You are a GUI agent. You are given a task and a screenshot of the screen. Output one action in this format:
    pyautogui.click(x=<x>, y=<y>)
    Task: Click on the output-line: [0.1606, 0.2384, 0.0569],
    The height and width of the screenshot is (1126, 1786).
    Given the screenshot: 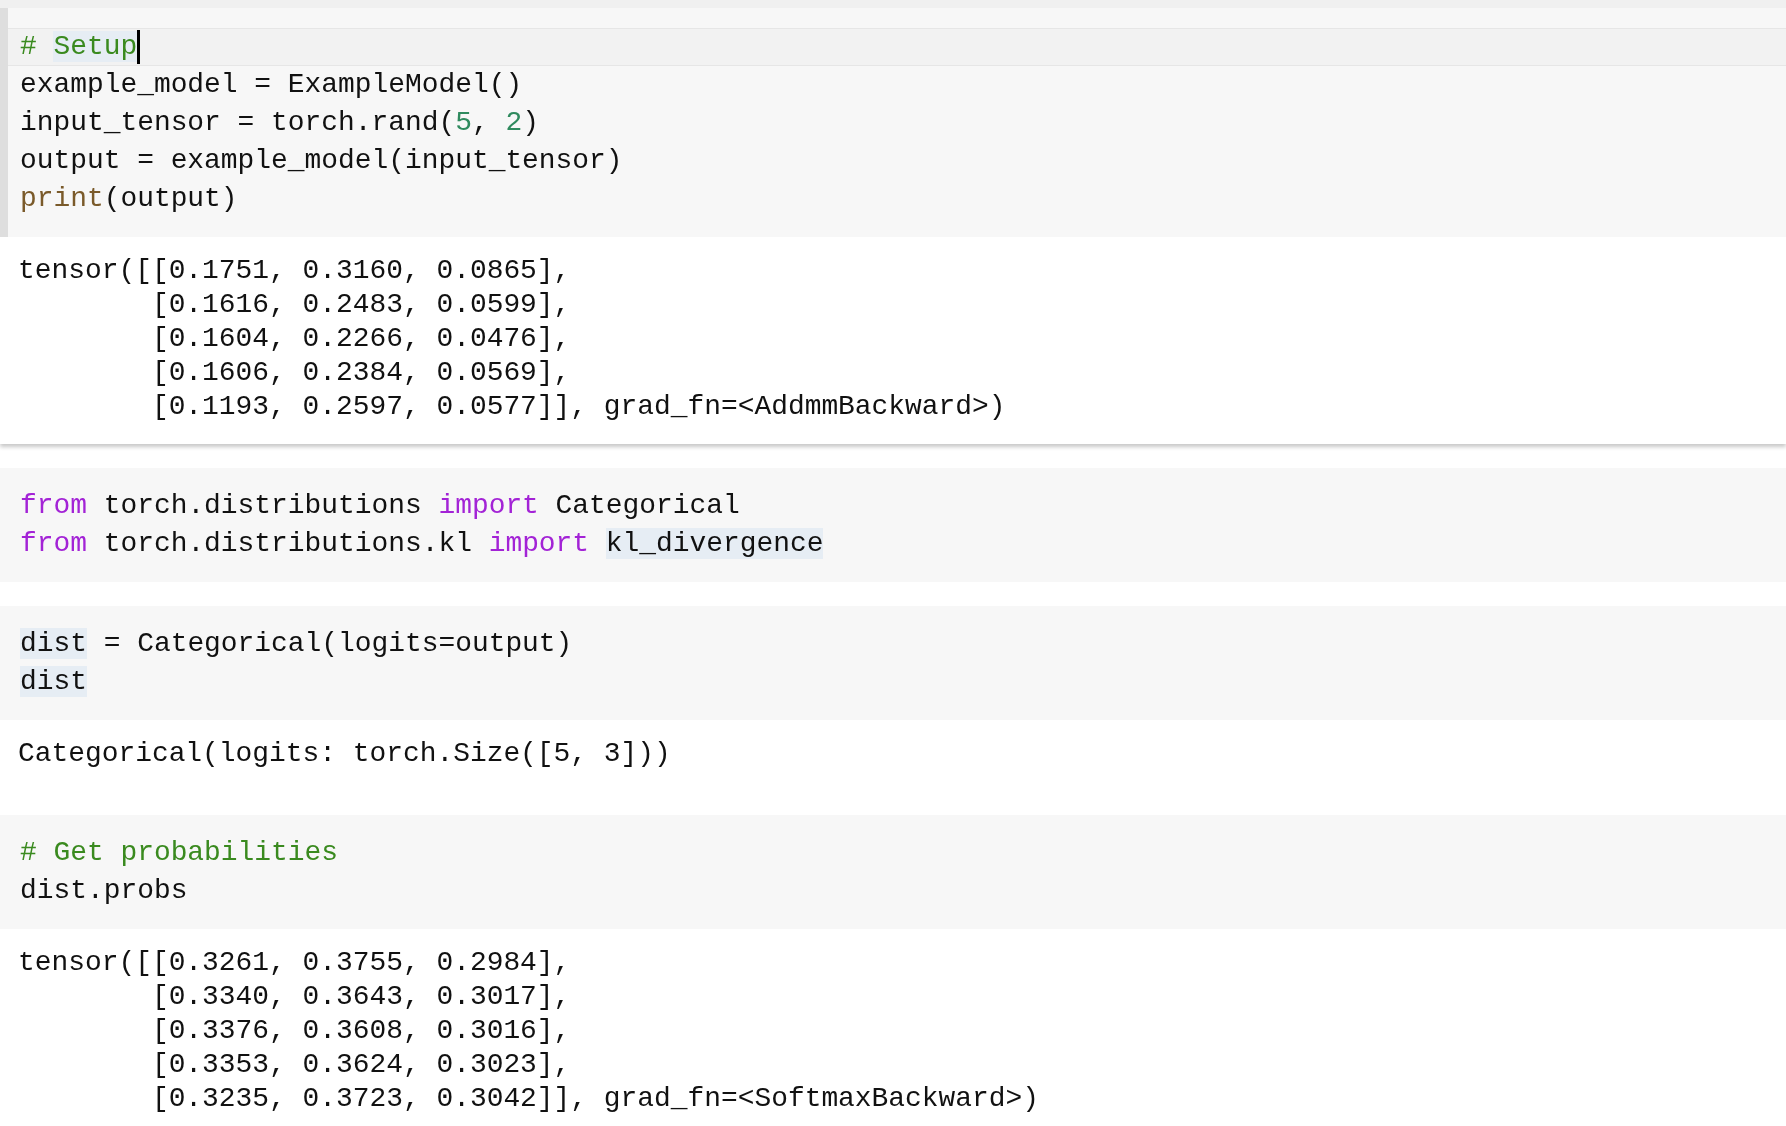 What is the action you would take?
    pyautogui.click(x=361, y=373)
    